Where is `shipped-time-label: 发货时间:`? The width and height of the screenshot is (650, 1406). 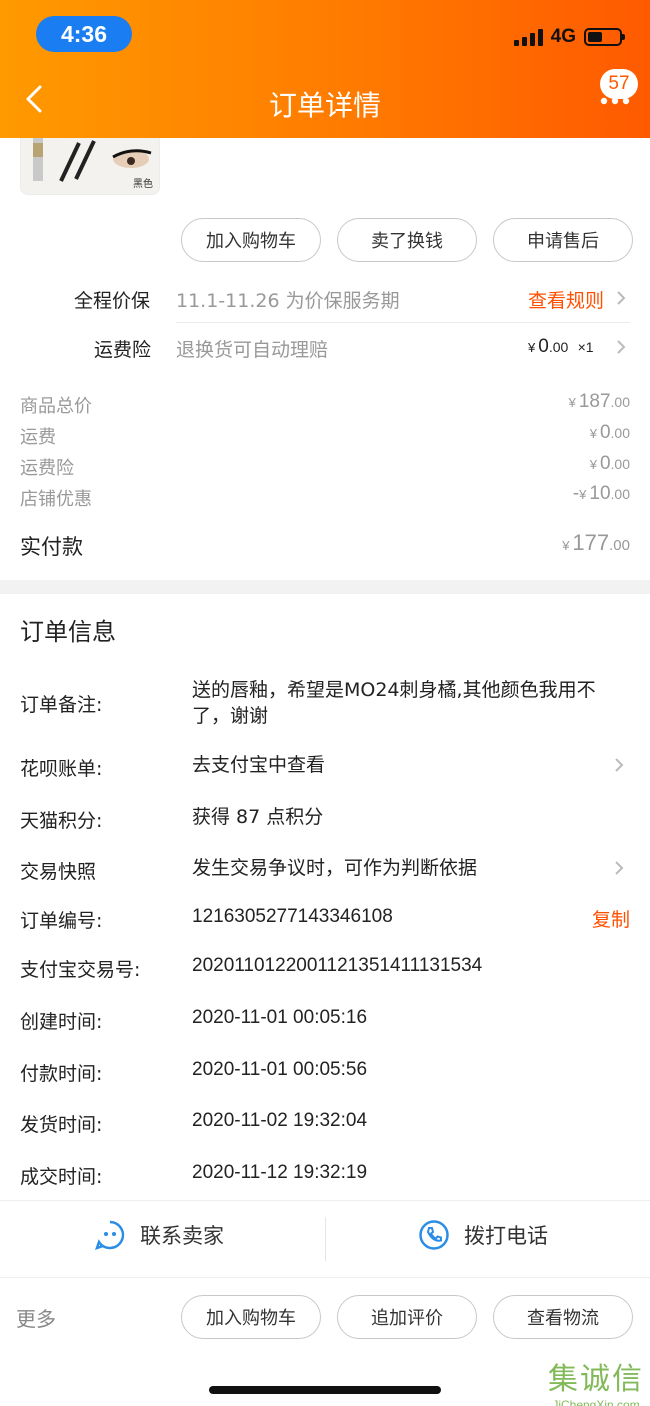 shipped-time-label: 发货时间: is located at coordinates (61, 1125).